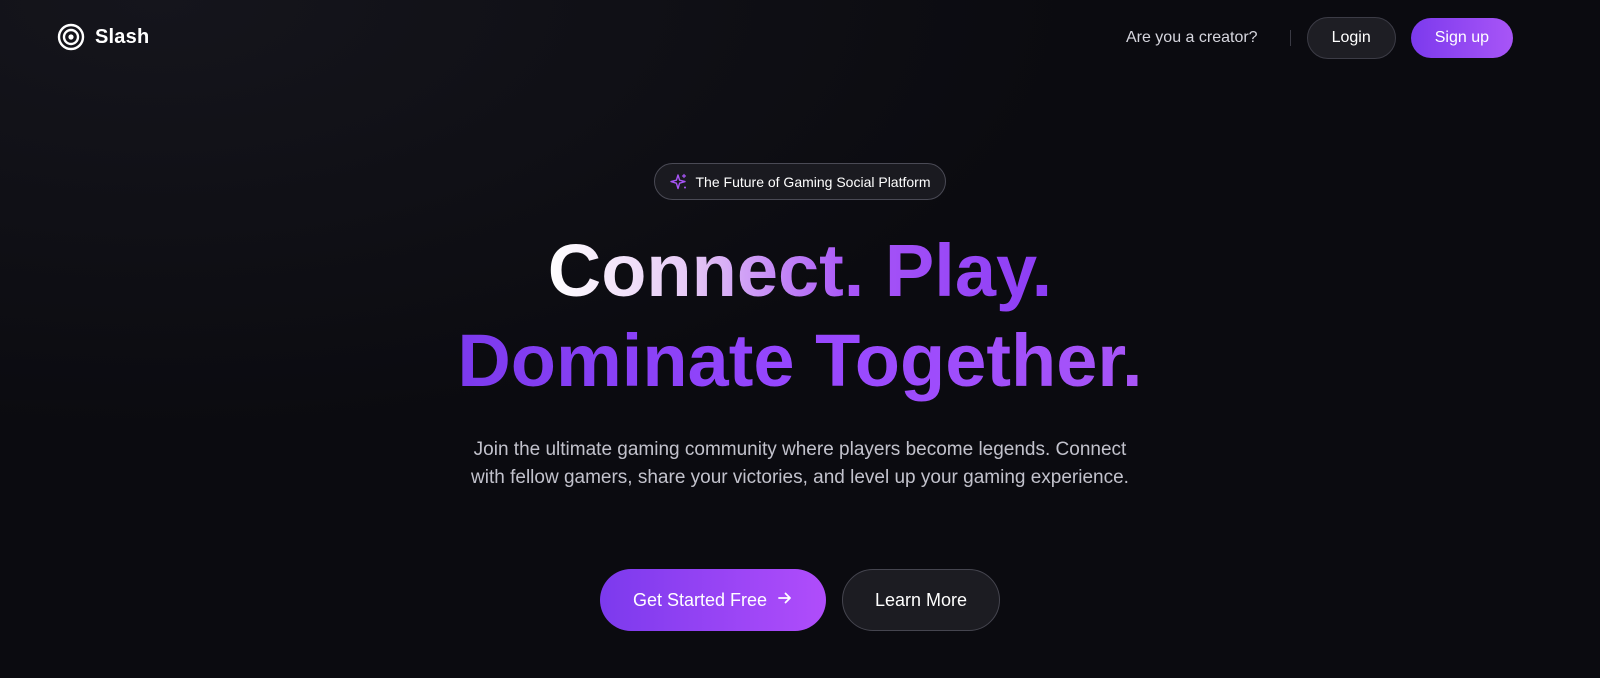 The width and height of the screenshot is (1600, 678). I want to click on signup-button: Sign up, so click(1461, 38).